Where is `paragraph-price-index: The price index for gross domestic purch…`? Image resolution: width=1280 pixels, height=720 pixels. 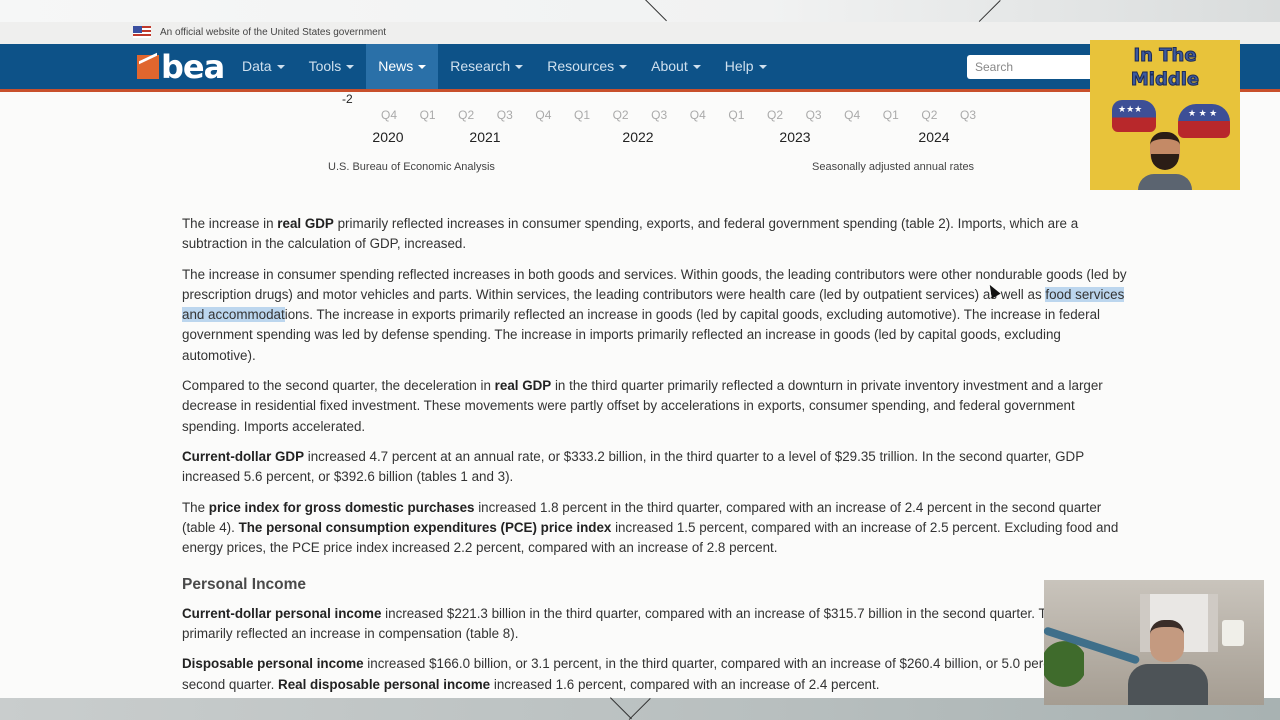 paragraph-price-index: The price index for gross domestic purch… is located at coordinates (657, 528).